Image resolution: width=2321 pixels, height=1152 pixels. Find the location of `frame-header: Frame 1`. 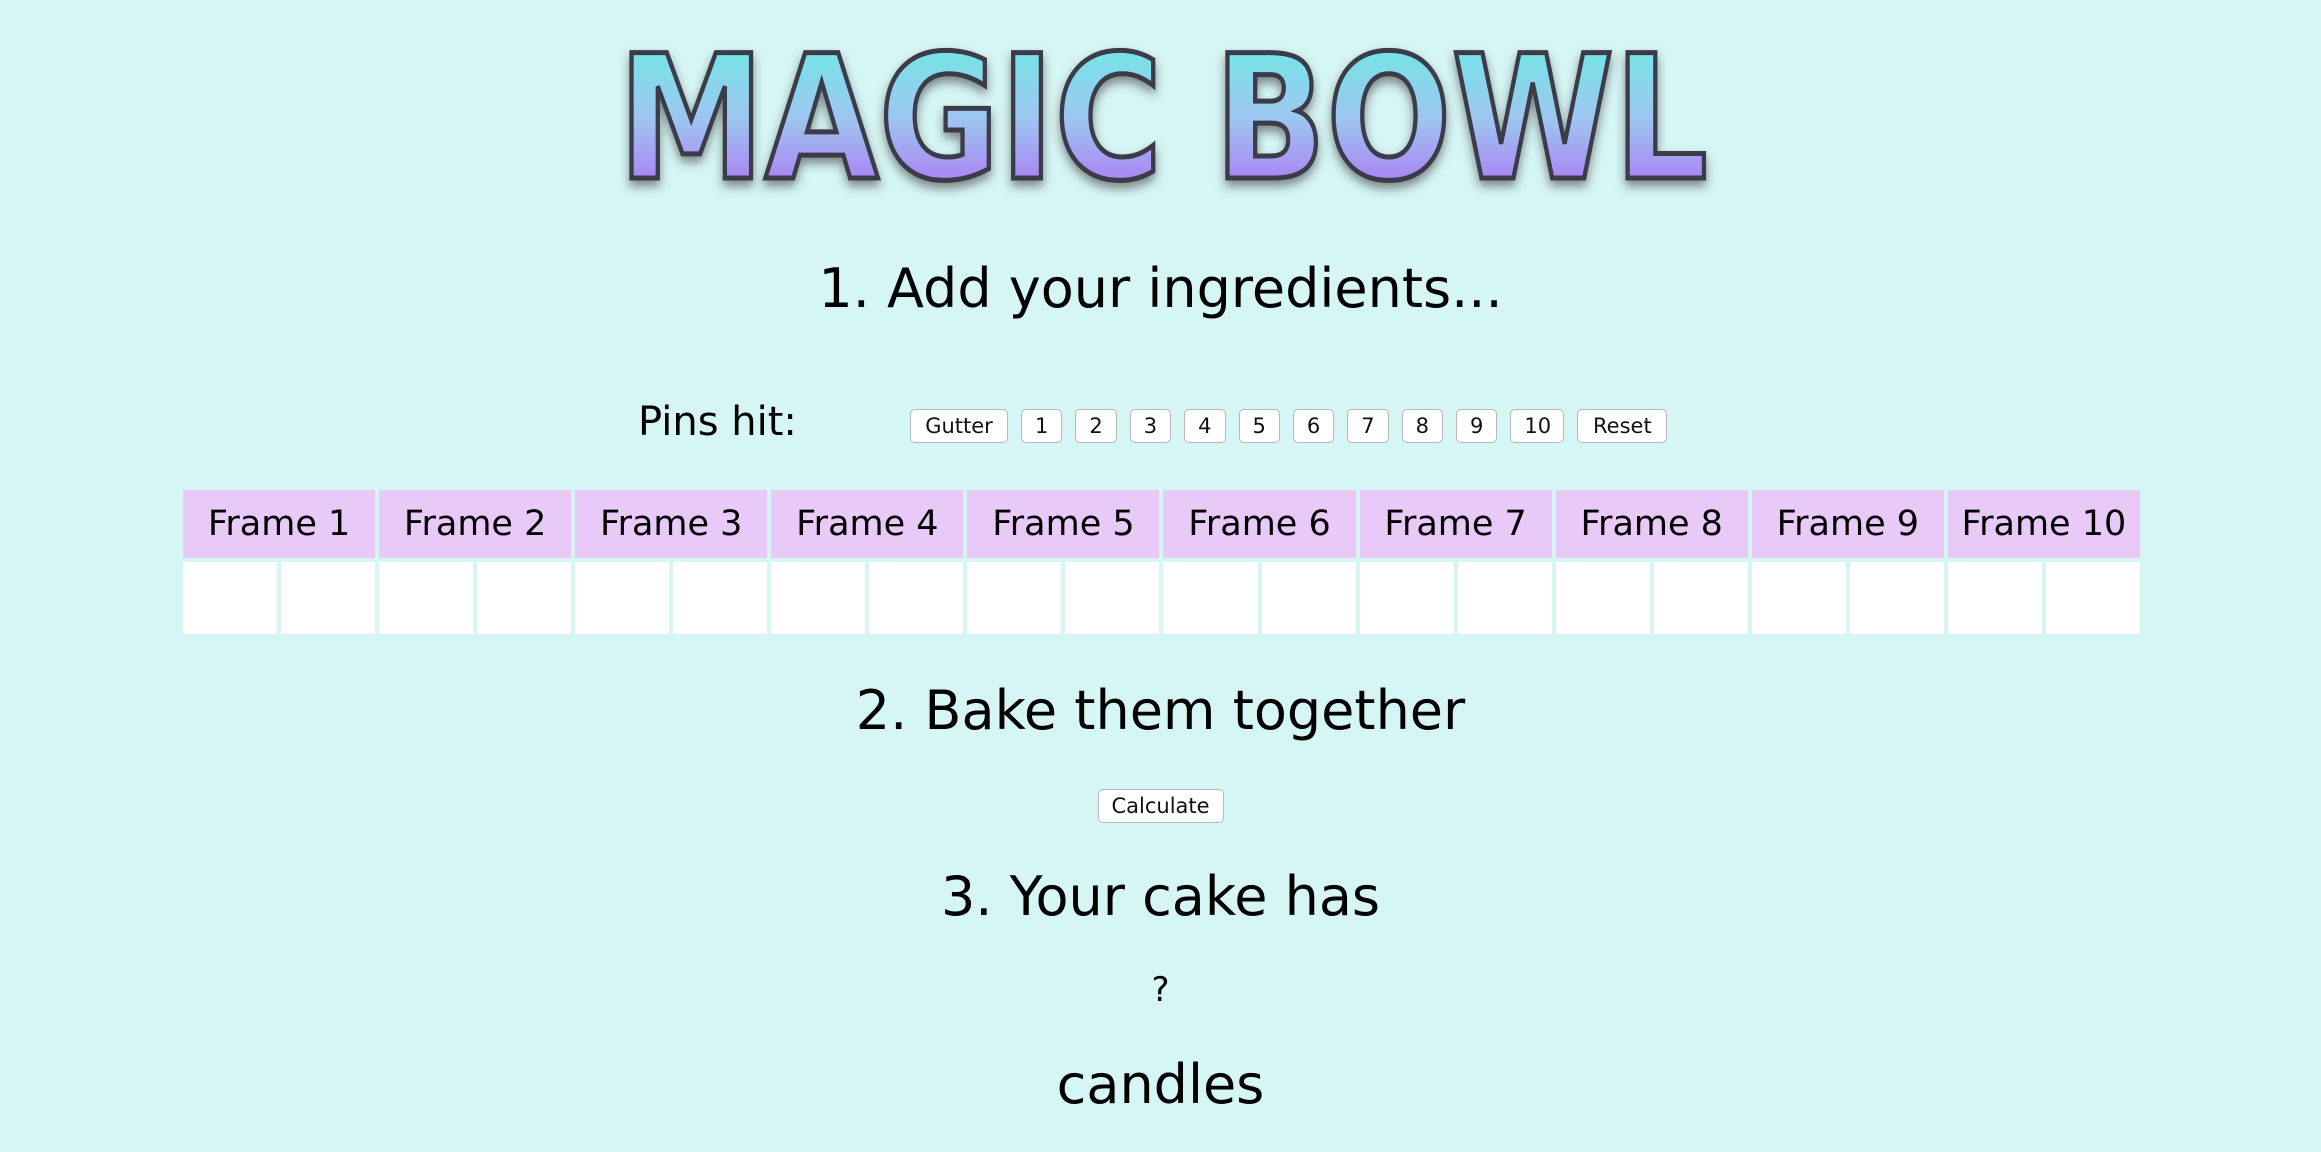

frame-header: Frame 1 is located at coordinates (279, 524).